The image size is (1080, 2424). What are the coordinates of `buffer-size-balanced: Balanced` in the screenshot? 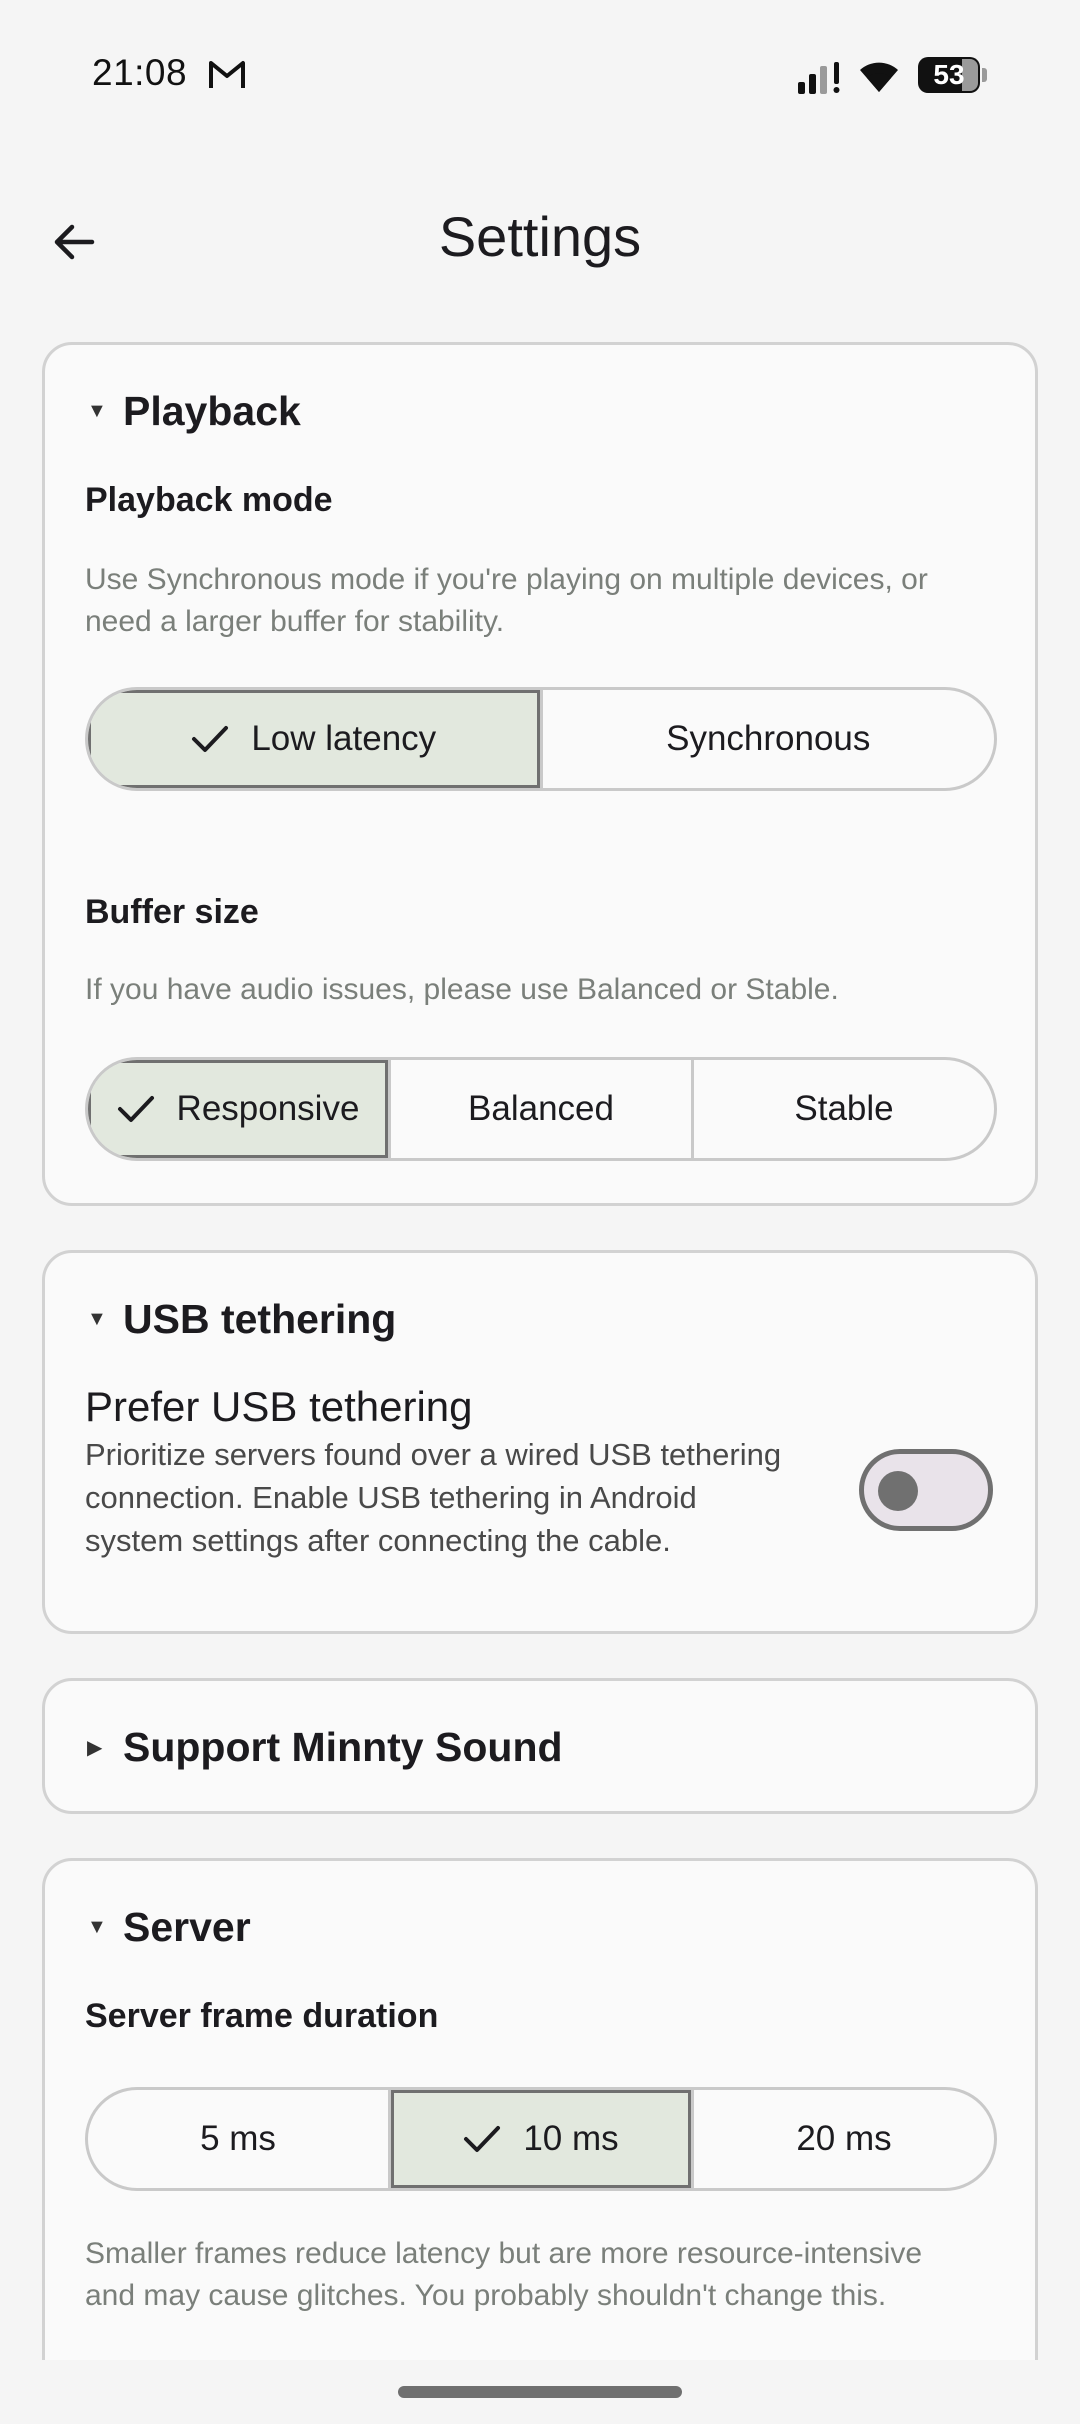 It's located at (542, 1109).